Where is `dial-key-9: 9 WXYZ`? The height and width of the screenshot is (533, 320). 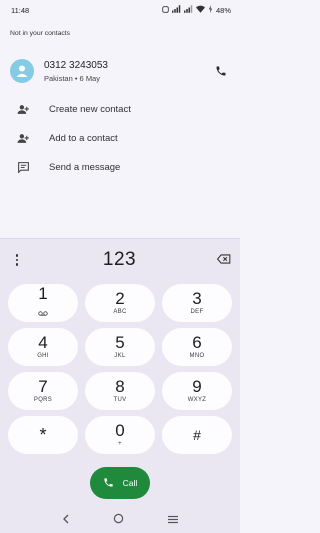 dial-key-9: 9 WXYZ is located at coordinates (197, 391).